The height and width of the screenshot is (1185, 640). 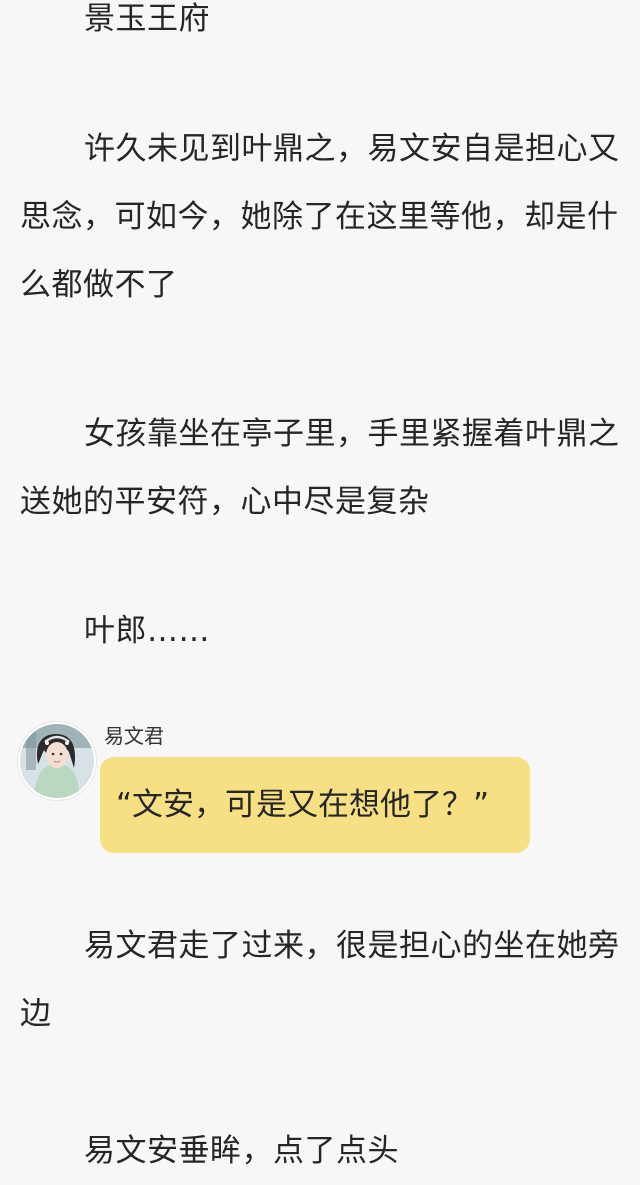 I want to click on dialogue-bubble: “文安，可是又在想他了？”, so click(x=315, y=805).